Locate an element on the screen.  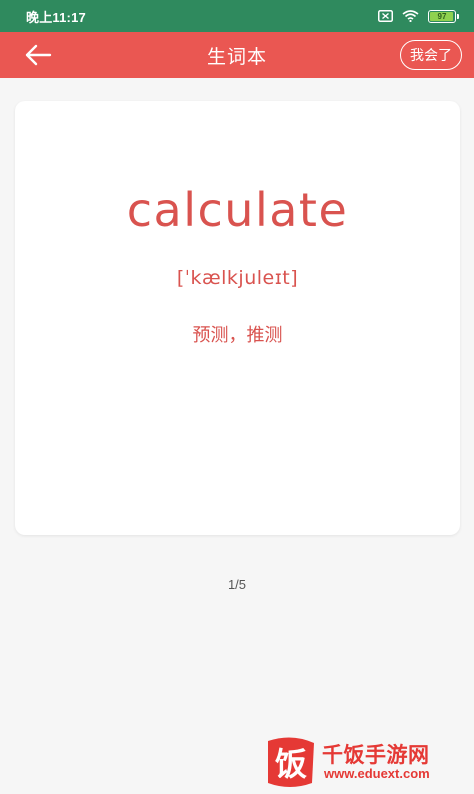
app-bar: 生词本 我会了 is located at coordinates (237, 55).